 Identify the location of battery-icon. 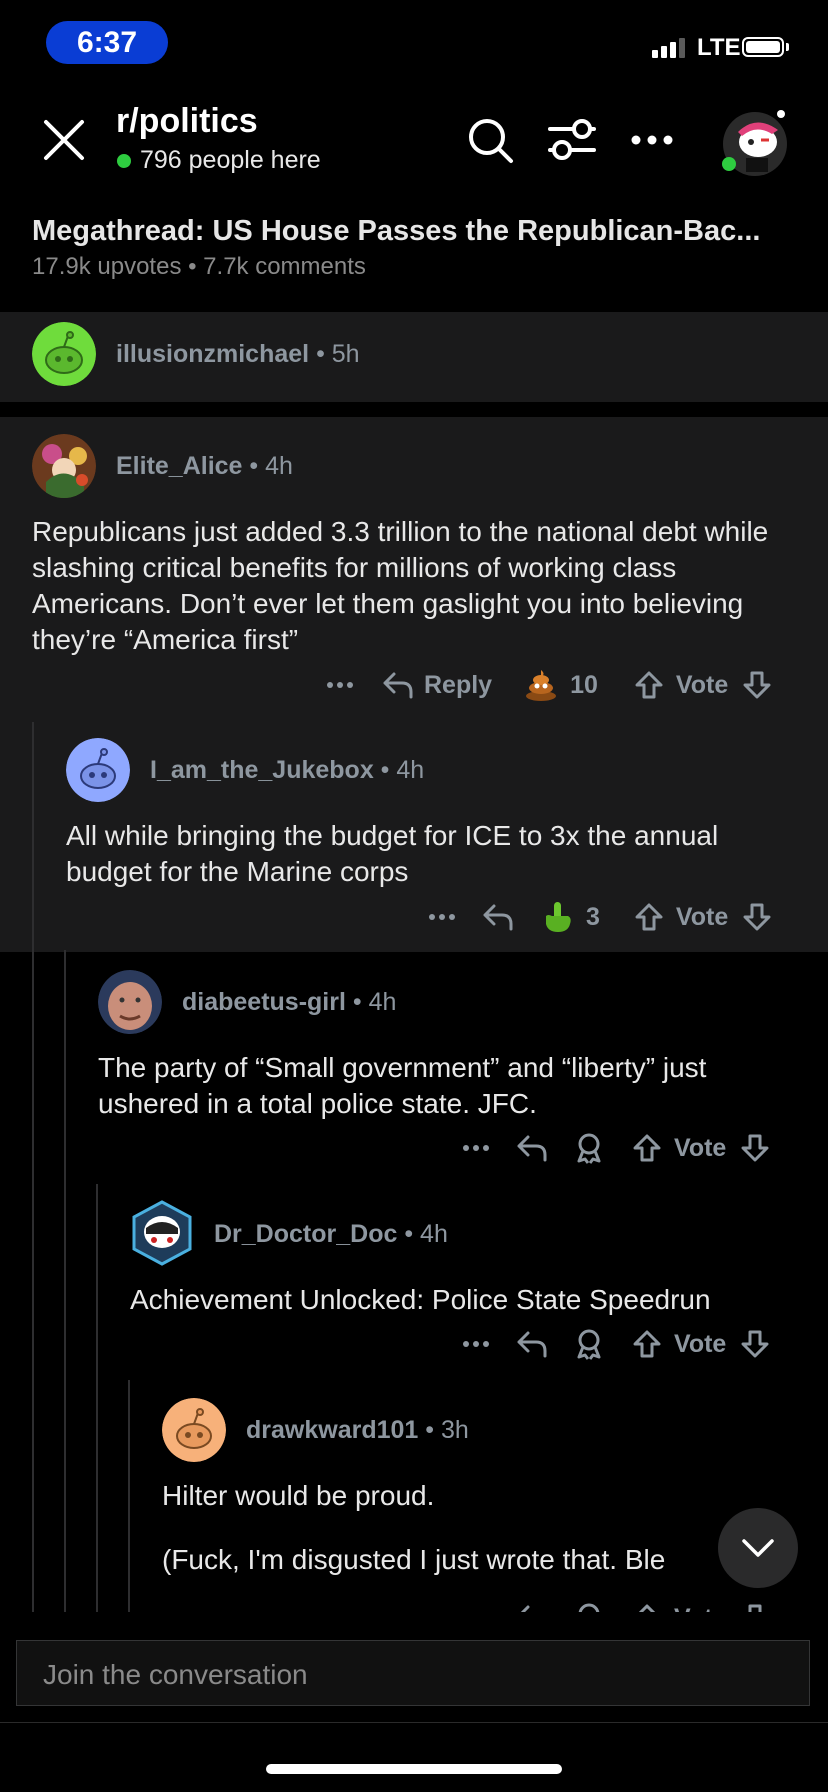
(763, 47).